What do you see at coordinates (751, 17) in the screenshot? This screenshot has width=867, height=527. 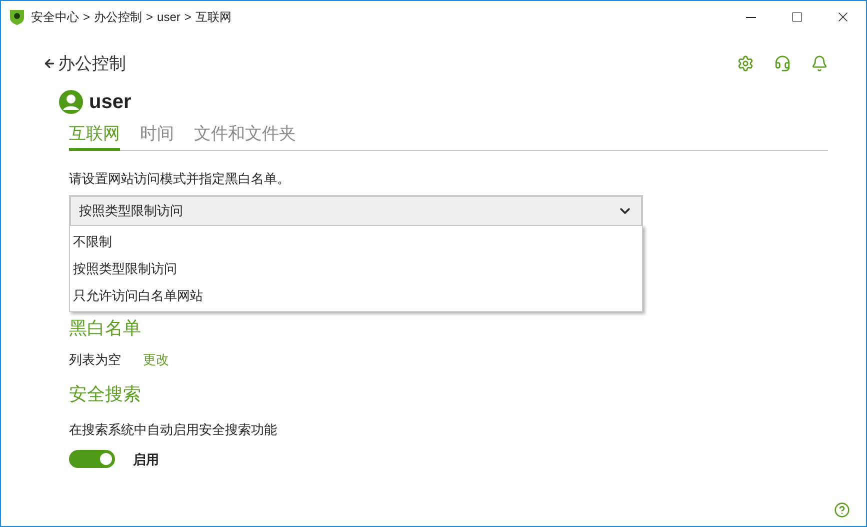 I see `minimize-icon` at bounding box center [751, 17].